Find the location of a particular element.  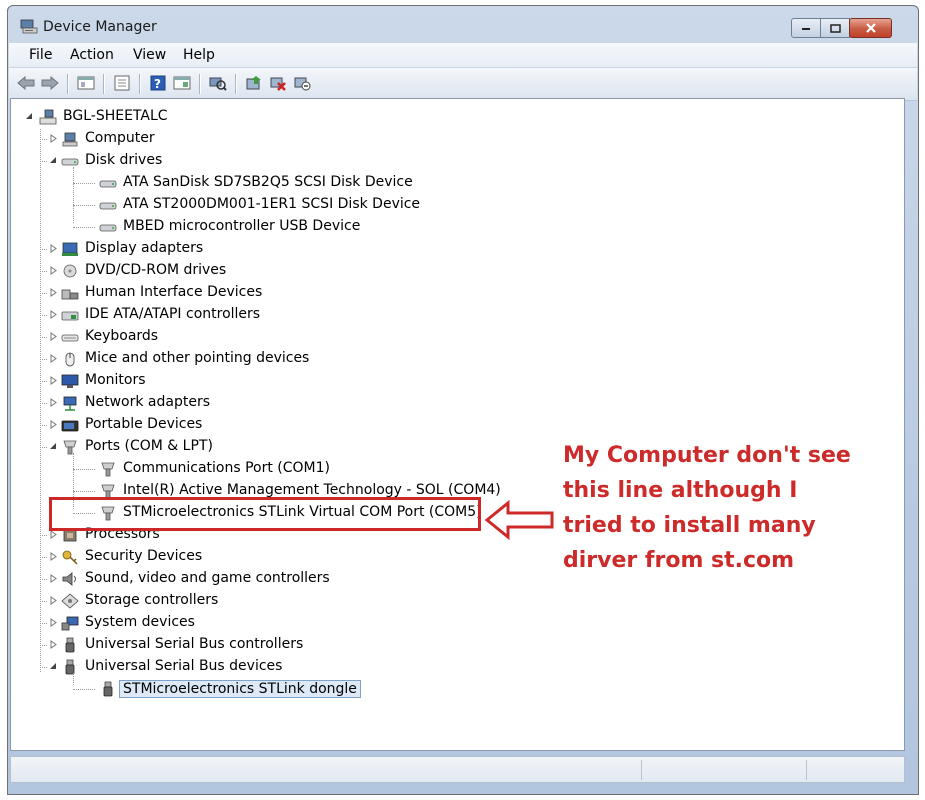

tree-category-label: Human Interface Devices is located at coordinates (174, 292).